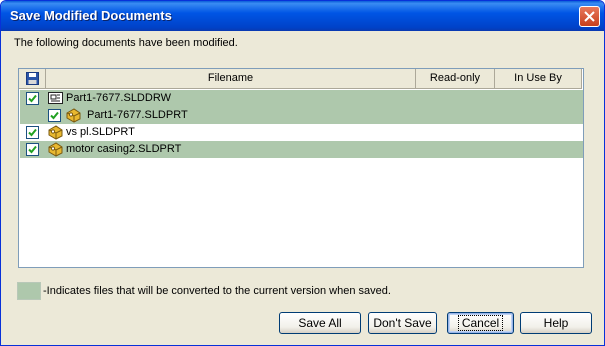 Image resolution: width=605 pixels, height=346 pixels. What do you see at coordinates (118, 98) in the screenshot?
I see `file-name: Part1-7677.SLDDRW` at bounding box center [118, 98].